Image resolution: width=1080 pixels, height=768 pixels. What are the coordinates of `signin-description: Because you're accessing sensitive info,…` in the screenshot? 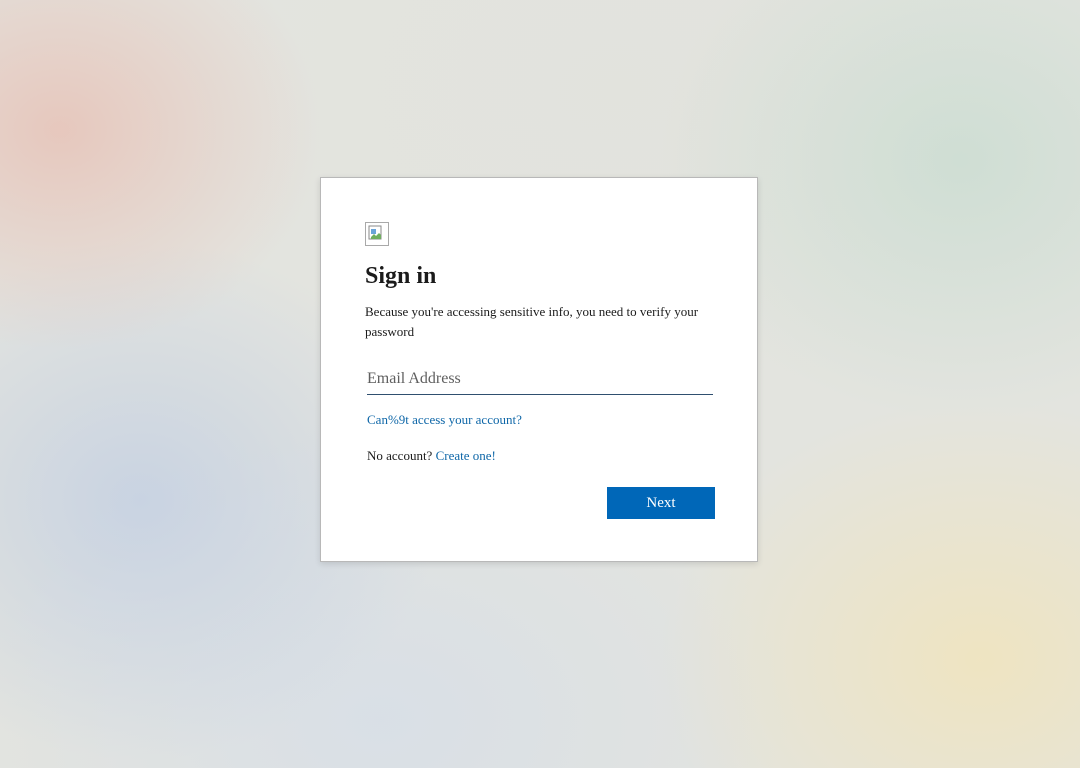 It's located at (532, 321).